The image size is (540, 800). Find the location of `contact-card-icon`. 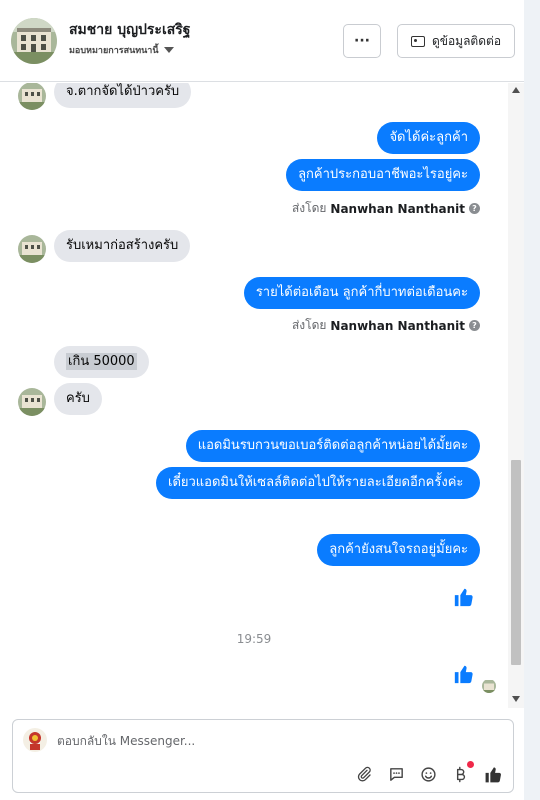

contact-card-icon is located at coordinates (417, 41).